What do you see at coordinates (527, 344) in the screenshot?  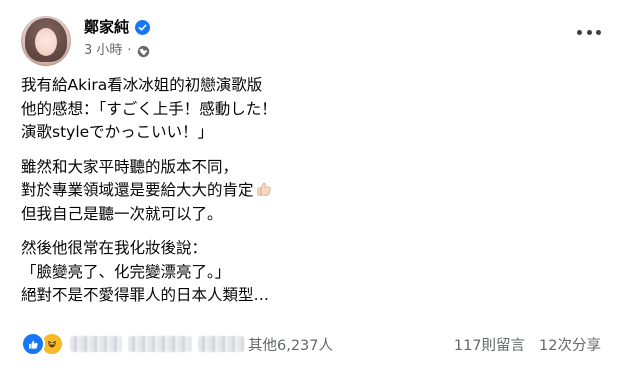 I see `engagement-counts: 117則留言 12次分享` at bounding box center [527, 344].